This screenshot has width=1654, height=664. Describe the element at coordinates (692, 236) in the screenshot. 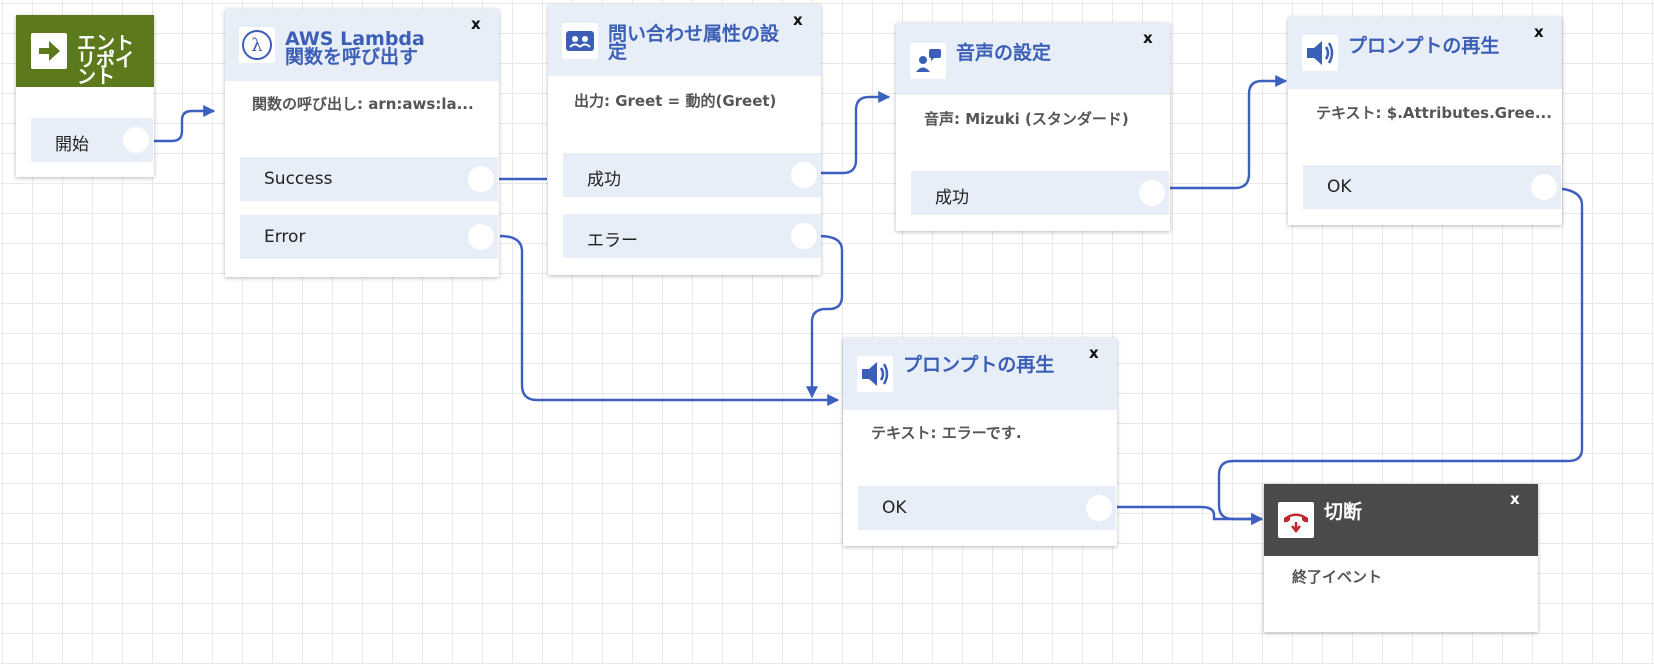

I see `branch-error: エラー` at that location.